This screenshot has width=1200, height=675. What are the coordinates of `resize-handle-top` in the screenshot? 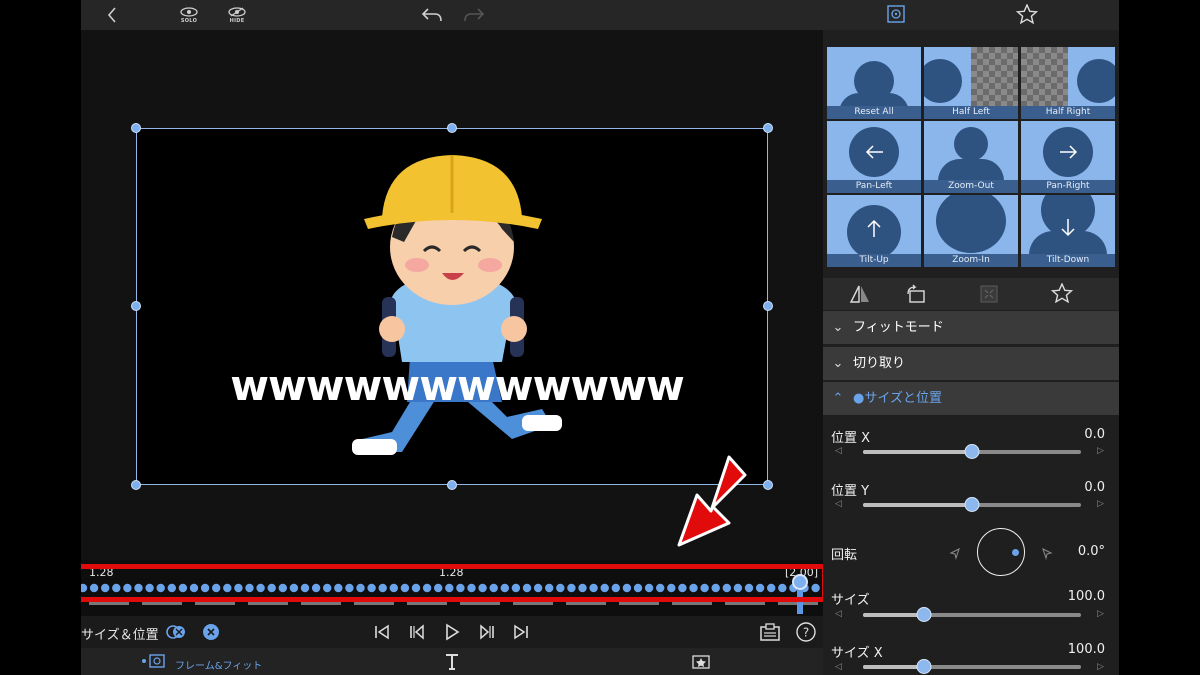 It's located at (452, 128).